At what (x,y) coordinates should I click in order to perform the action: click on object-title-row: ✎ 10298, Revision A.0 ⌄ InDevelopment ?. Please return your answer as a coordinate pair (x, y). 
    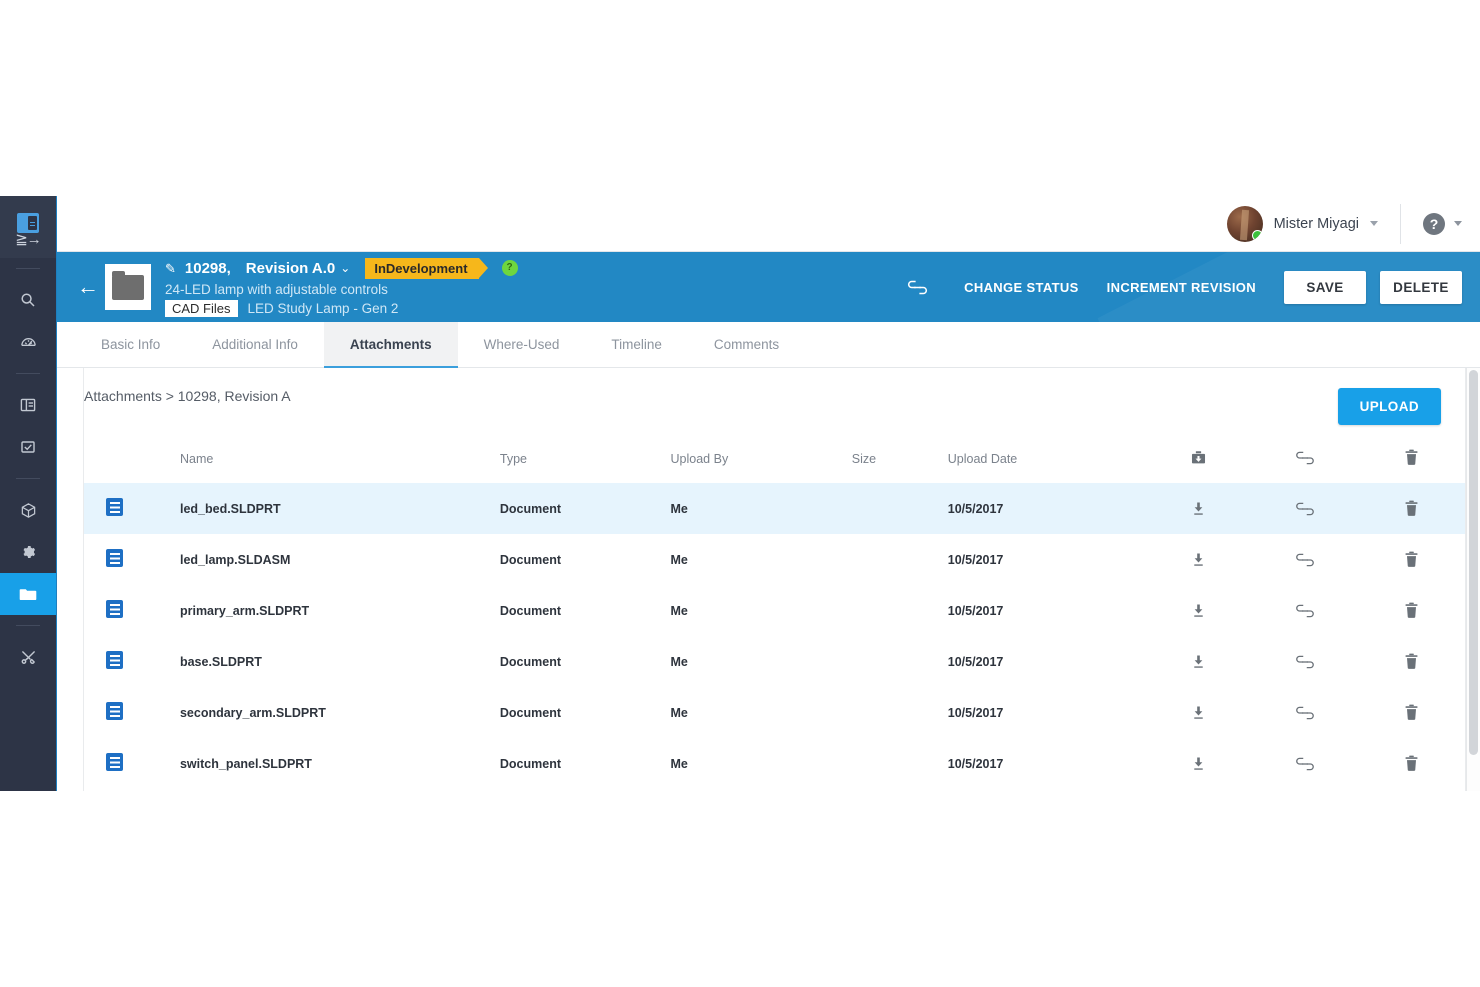
    Looking at the image, I should click on (536, 268).